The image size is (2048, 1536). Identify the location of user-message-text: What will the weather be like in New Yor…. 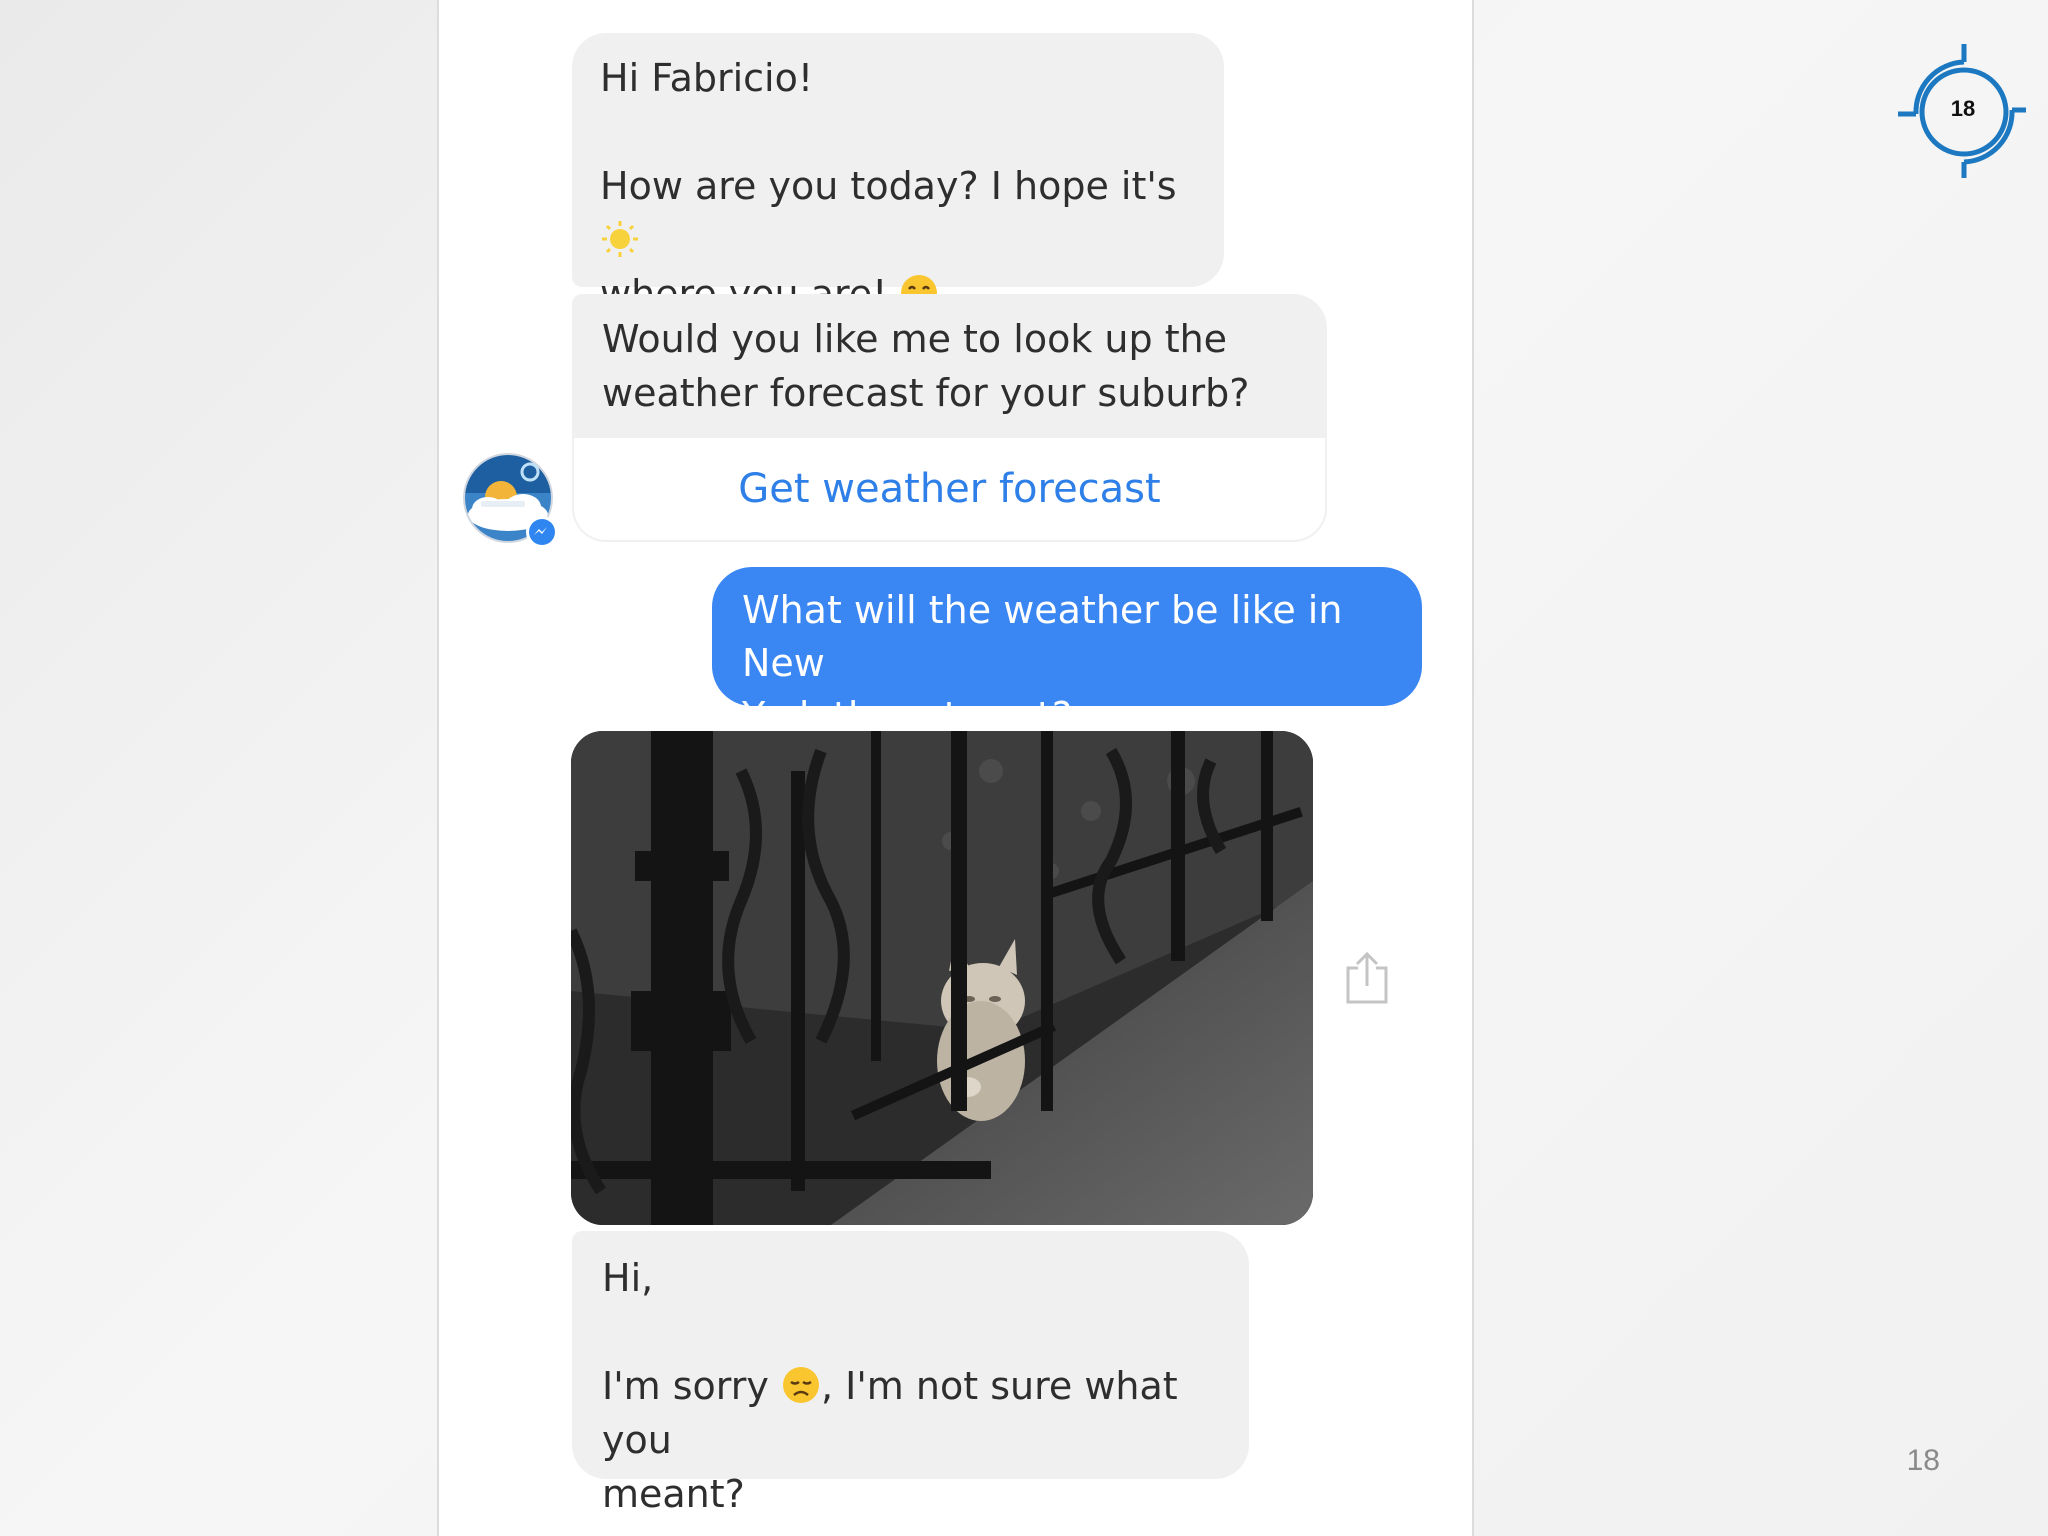
(1042, 663).